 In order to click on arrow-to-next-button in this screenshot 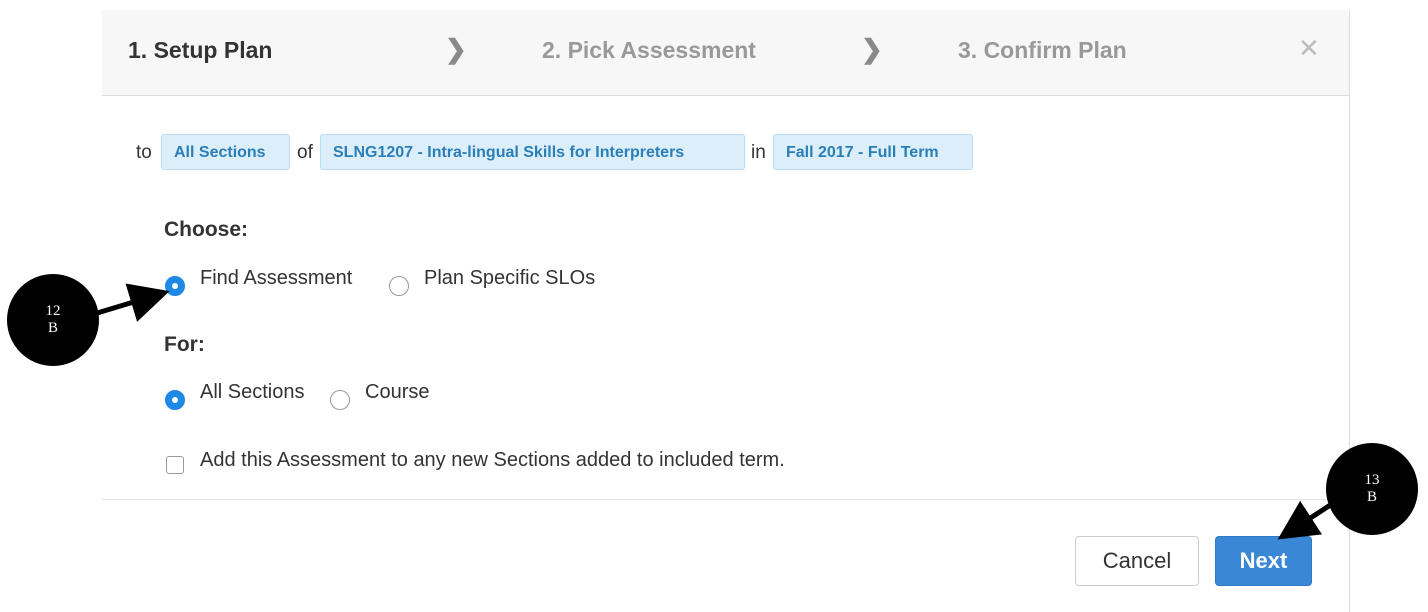, I will do `click(1308, 518)`.